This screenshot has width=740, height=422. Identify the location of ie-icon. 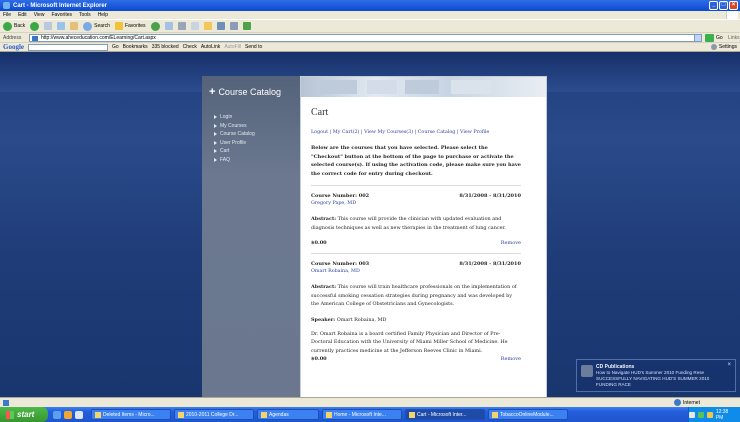
(329, 414).